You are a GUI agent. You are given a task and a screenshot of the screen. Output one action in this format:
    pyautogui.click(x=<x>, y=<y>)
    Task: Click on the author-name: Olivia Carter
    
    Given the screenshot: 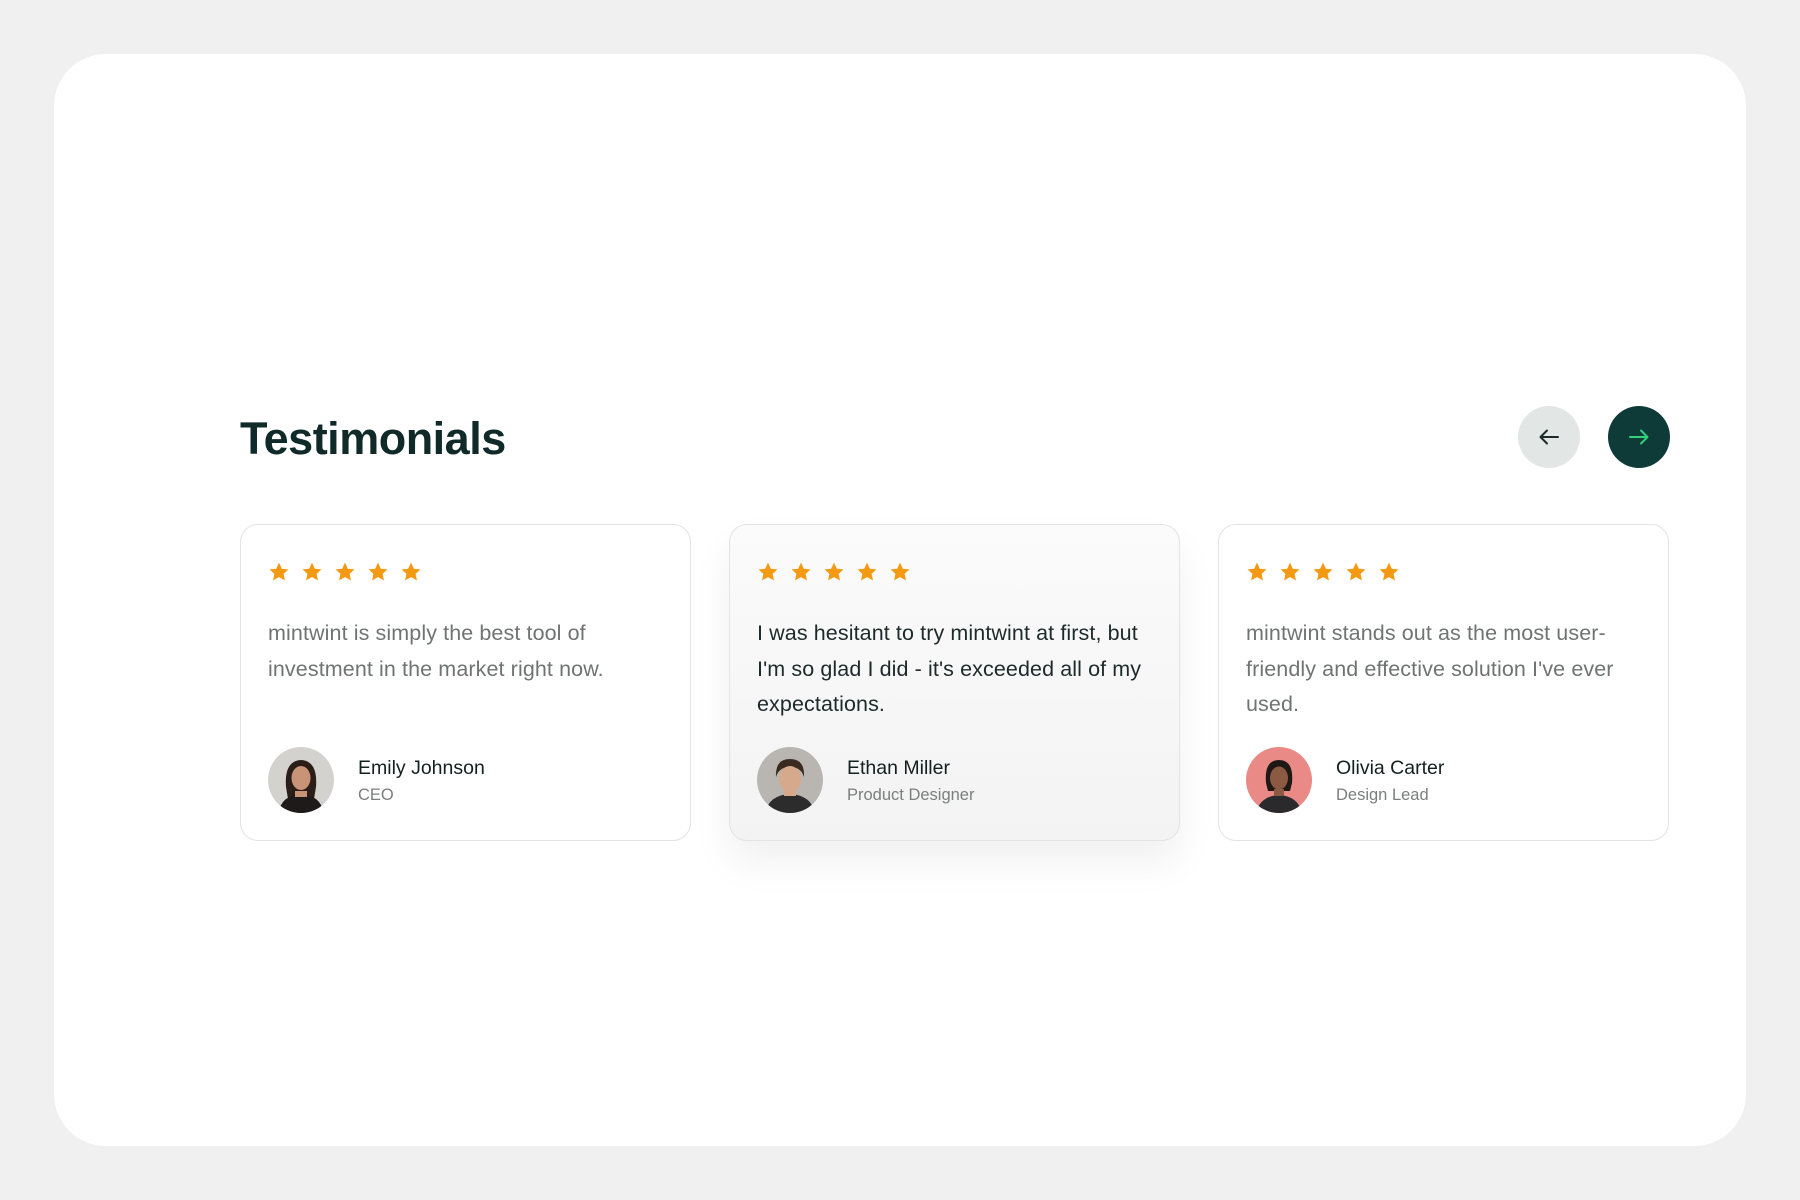 What is the action you would take?
    pyautogui.click(x=1390, y=767)
    